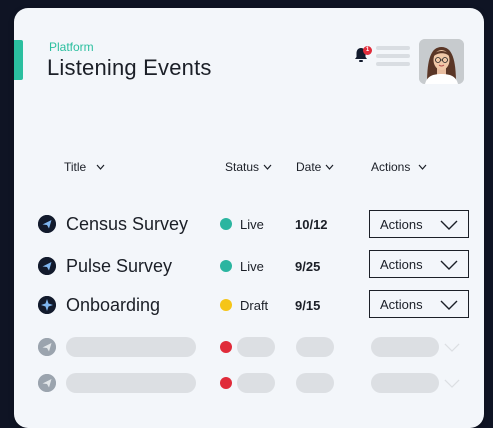 The image size is (493, 428). Describe the element at coordinates (367, 50) in the screenshot. I see `notification-badge: 1` at that location.